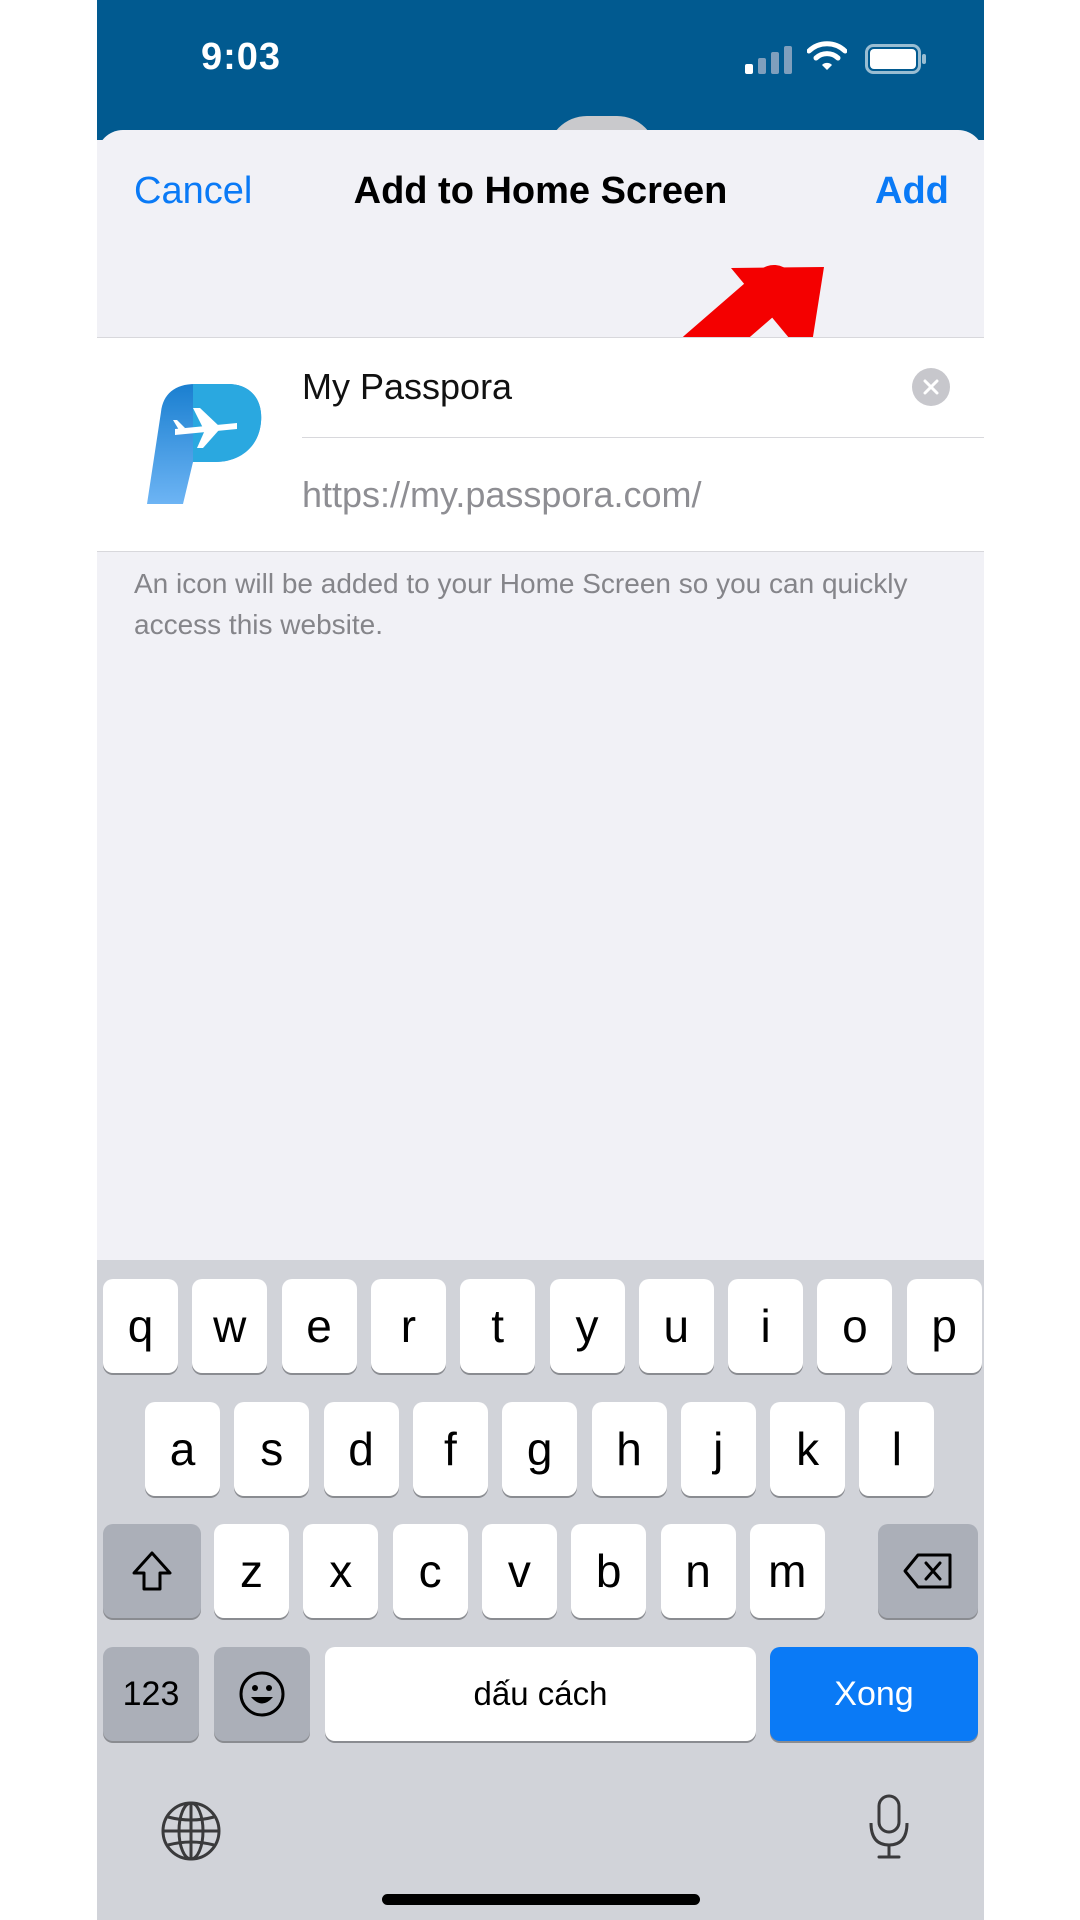  Describe the element at coordinates (643, 388) in the screenshot. I see `name-field: My Passpora` at that location.